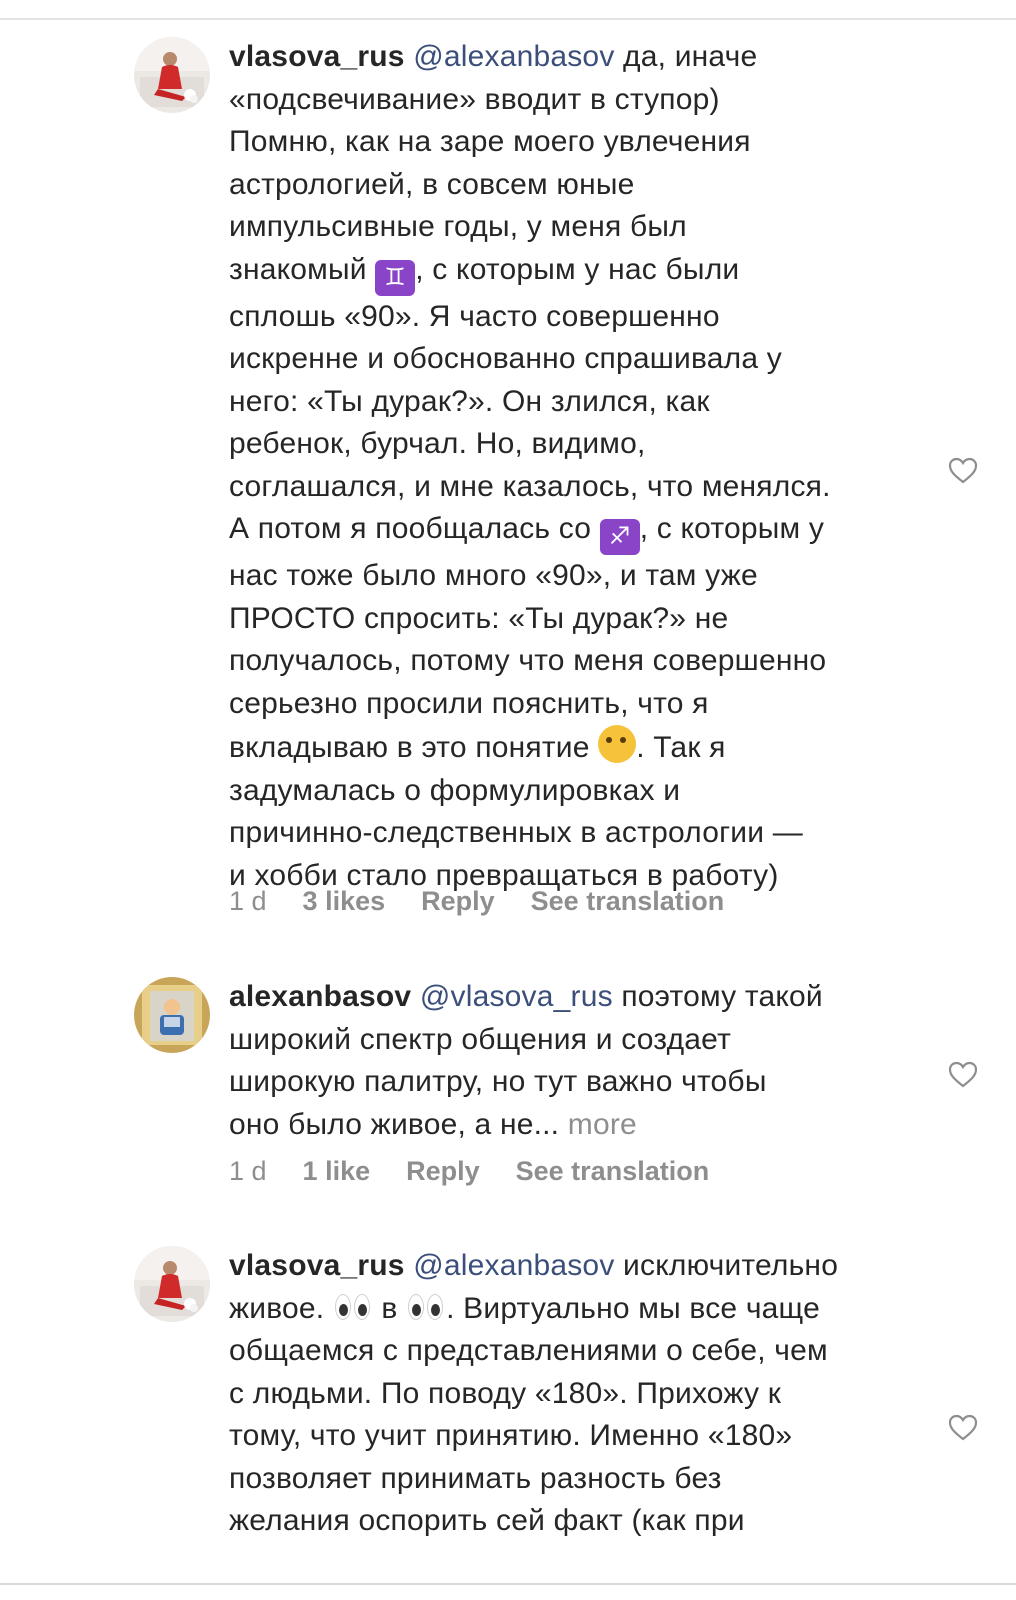 Image resolution: width=1016 pixels, height=1600 pixels. I want to click on comment-meta: 1 d 3 likes Reply See translation, so click(494, 901).